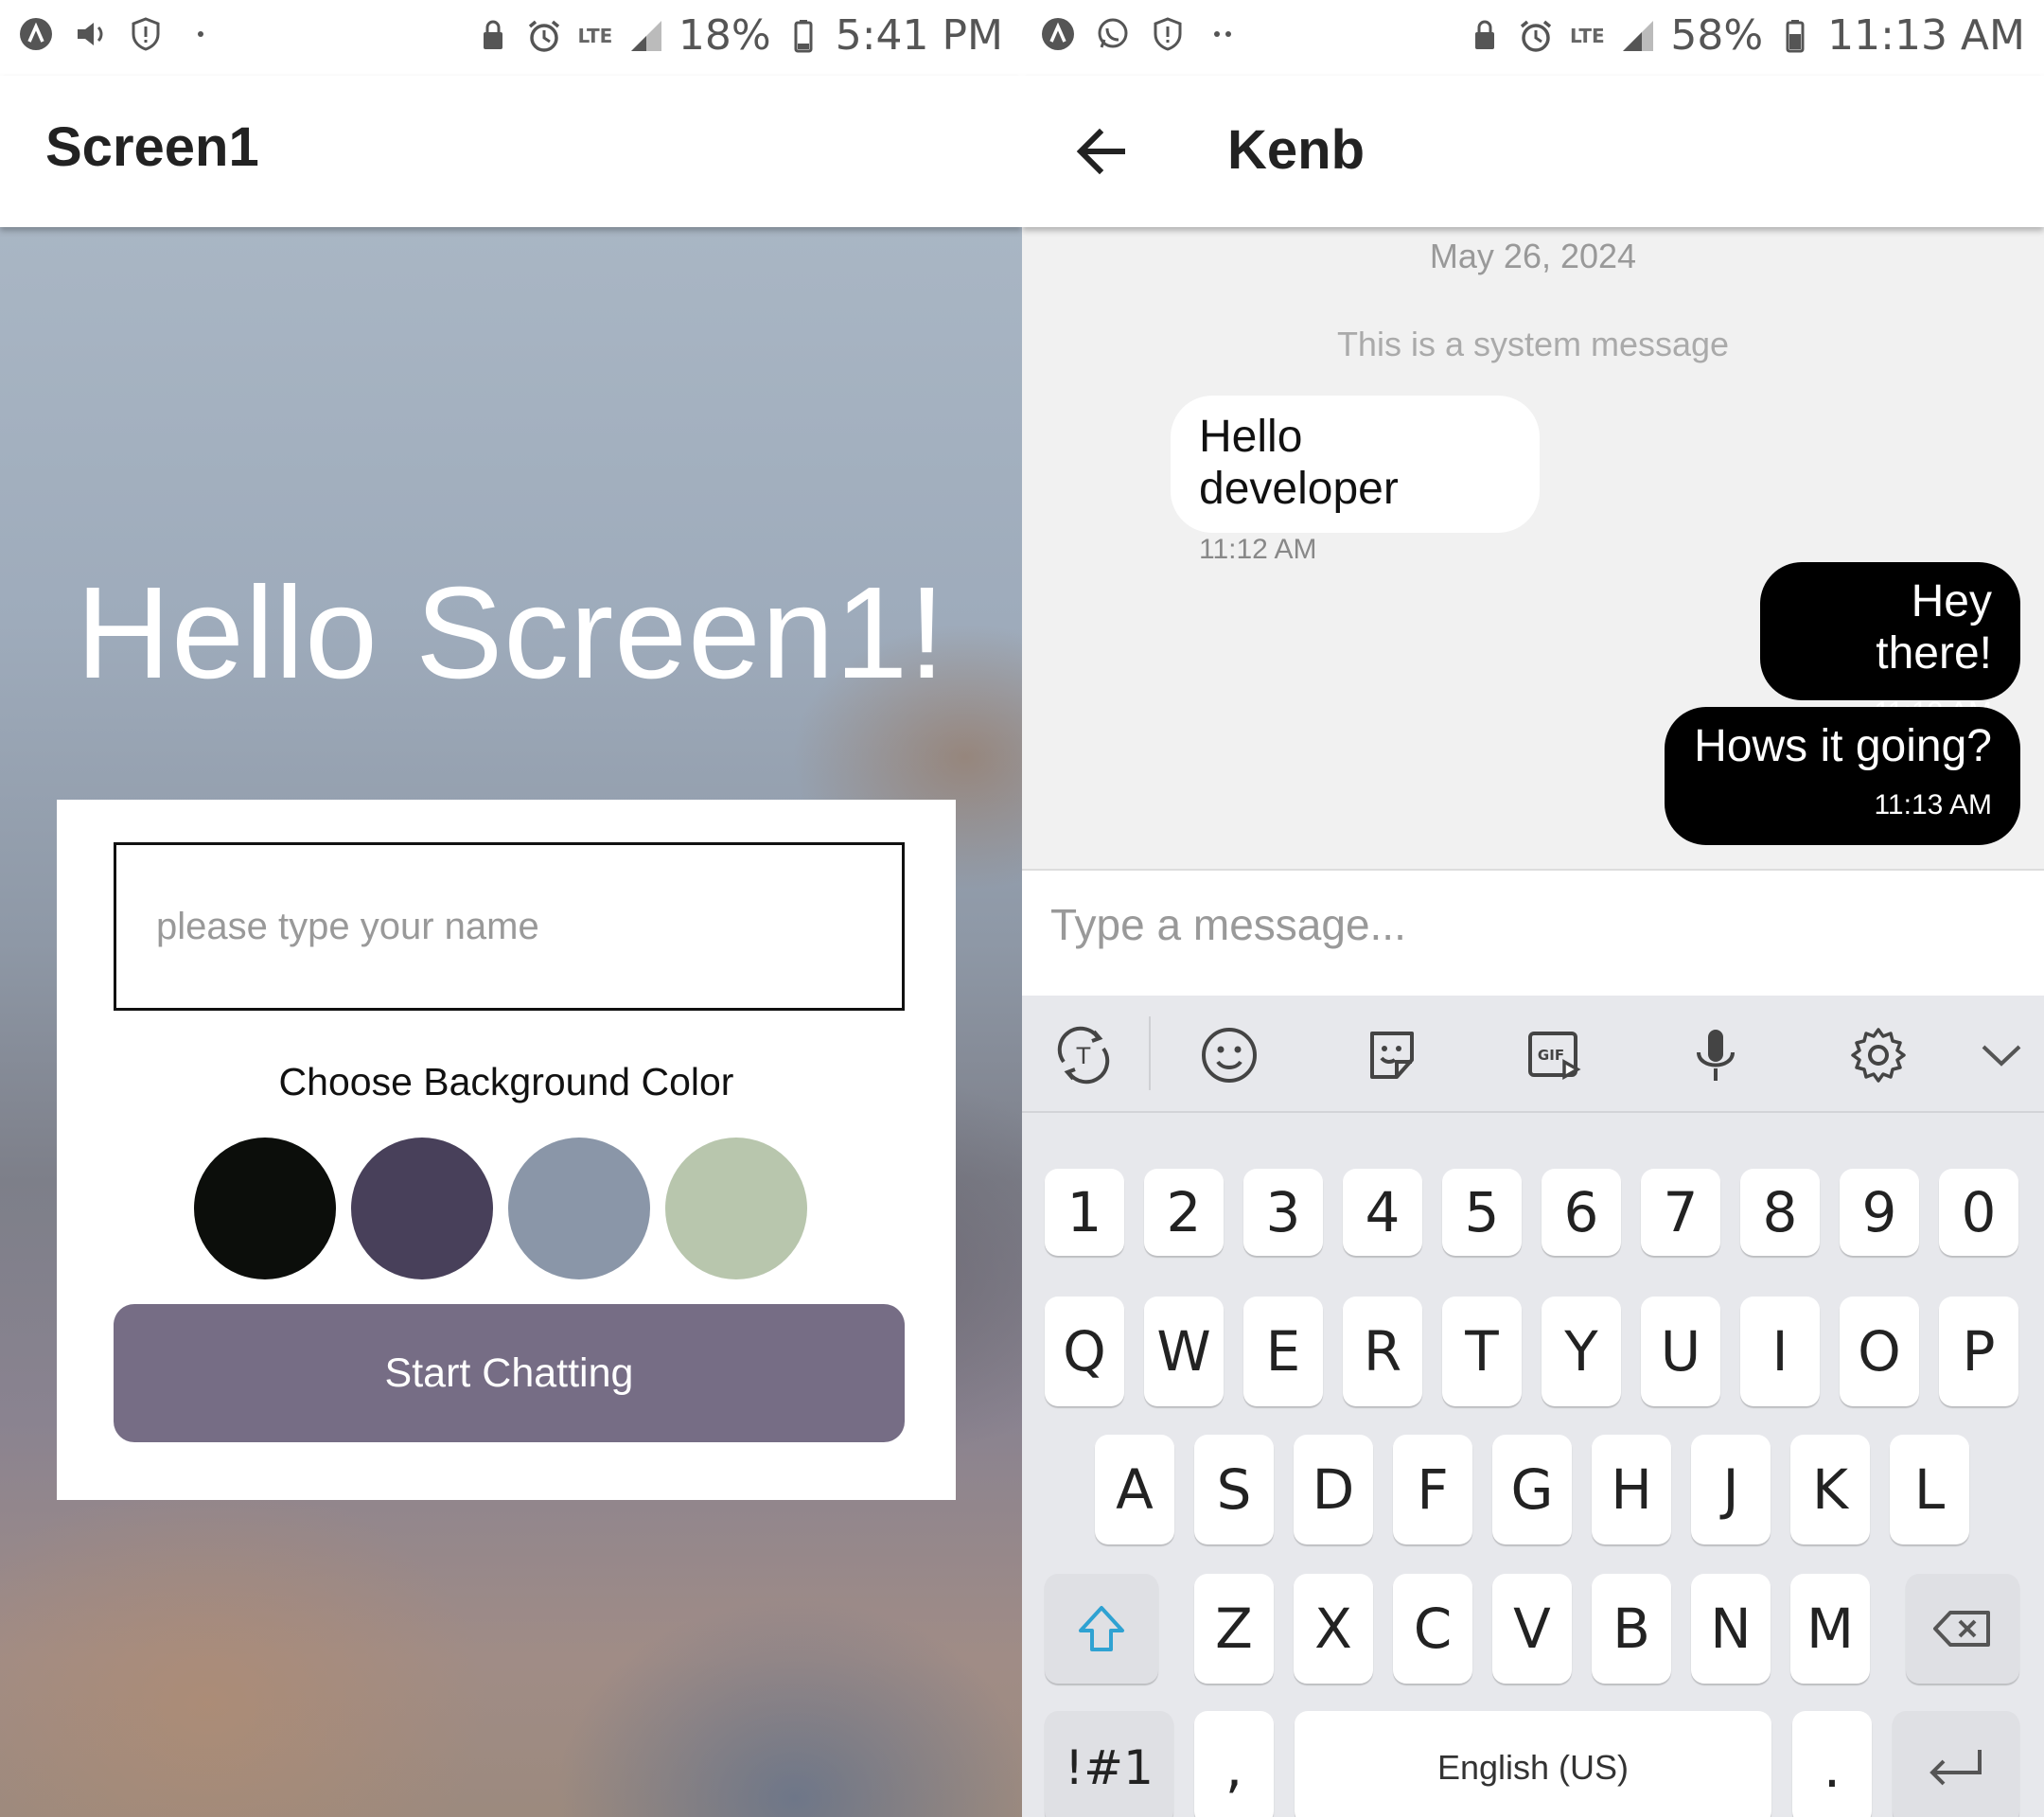  I want to click on message-bubble-outgoing: Hows it going? 11:13 AM, so click(1842, 776).